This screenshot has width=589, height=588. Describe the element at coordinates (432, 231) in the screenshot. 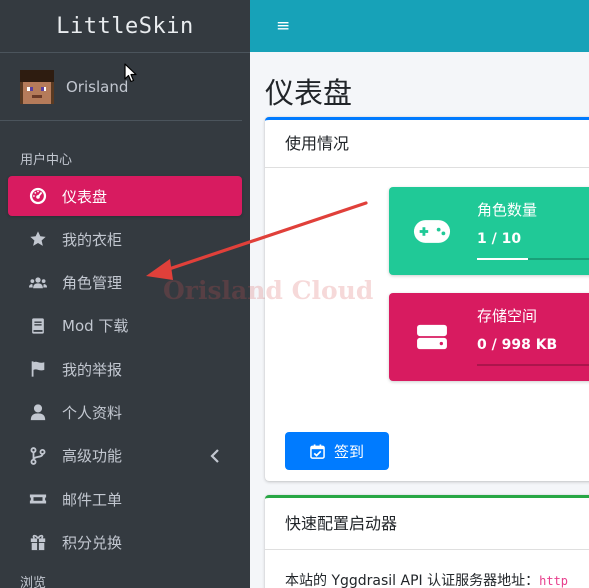

I see `gamepad-icon` at that location.